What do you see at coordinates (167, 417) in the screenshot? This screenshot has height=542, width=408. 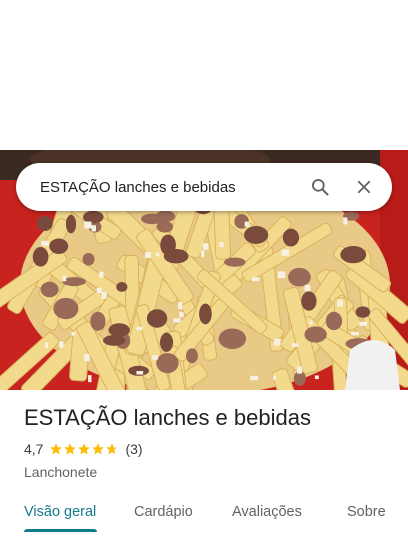 I see `place-title: ESTAÇÃO lanches e bebidas` at bounding box center [167, 417].